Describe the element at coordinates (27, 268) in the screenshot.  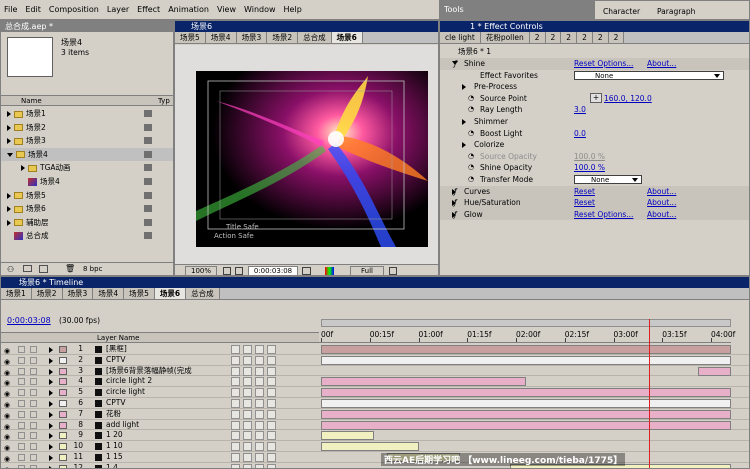
I see `new-folder-icon` at that location.